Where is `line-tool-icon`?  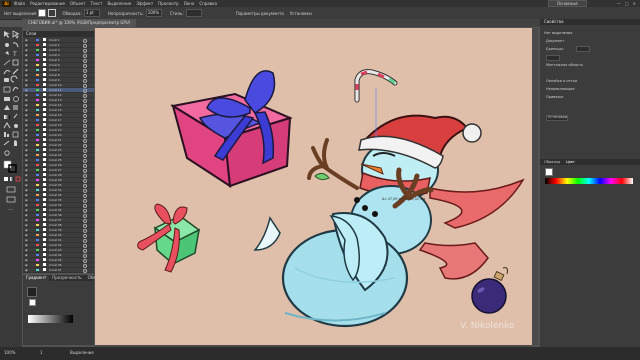
line-tool-icon is located at coordinates (7, 62).